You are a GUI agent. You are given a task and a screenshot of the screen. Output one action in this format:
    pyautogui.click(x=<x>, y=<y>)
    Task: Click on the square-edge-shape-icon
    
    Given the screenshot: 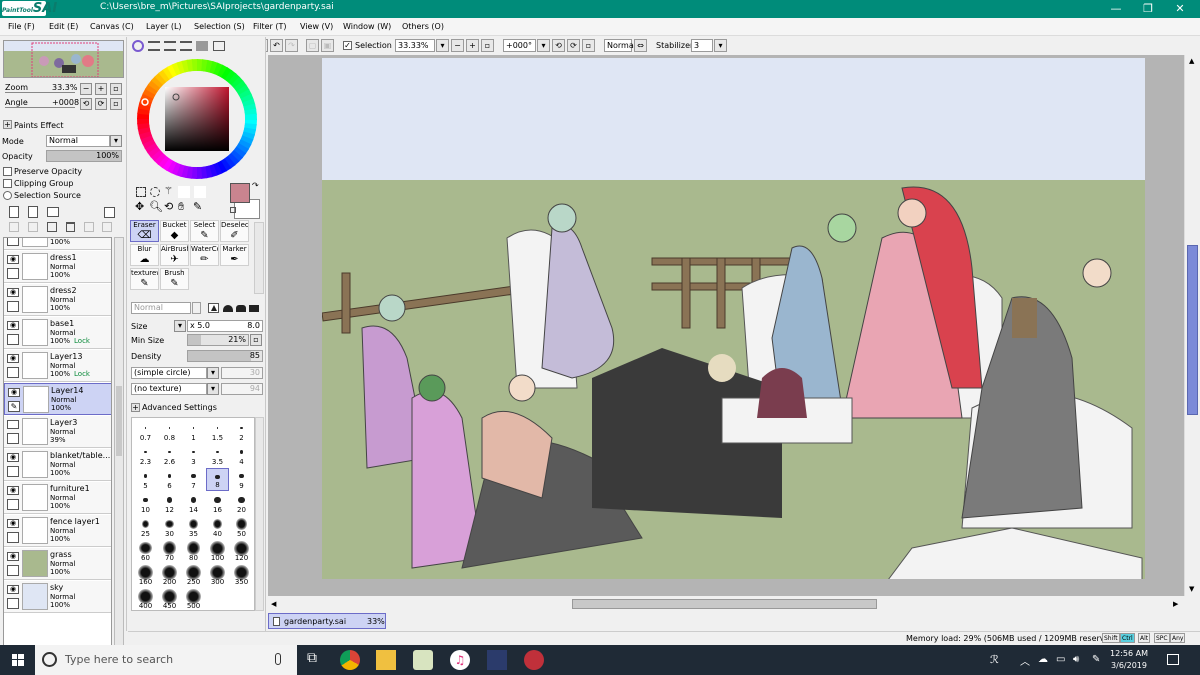 What is the action you would take?
    pyautogui.click(x=254, y=308)
    